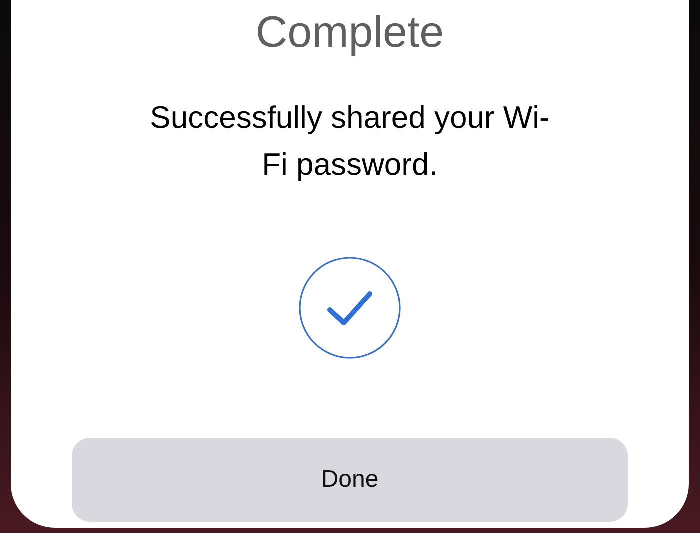 The width and height of the screenshot is (700, 533). What do you see at coordinates (350, 33) in the screenshot?
I see `dialog-title: Complete` at bounding box center [350, 33].